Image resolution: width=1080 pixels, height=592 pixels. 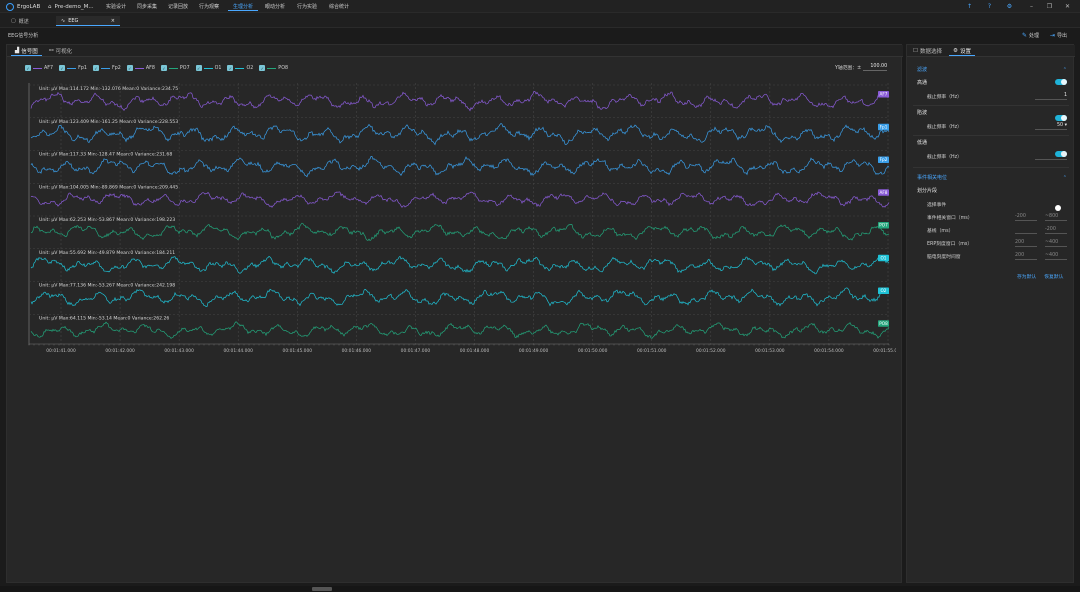 What do you see at coordinates (1053, 276) in the screenshot?
I see `restore-default-button: 恢复默认` at bounding box center [1053, 276].